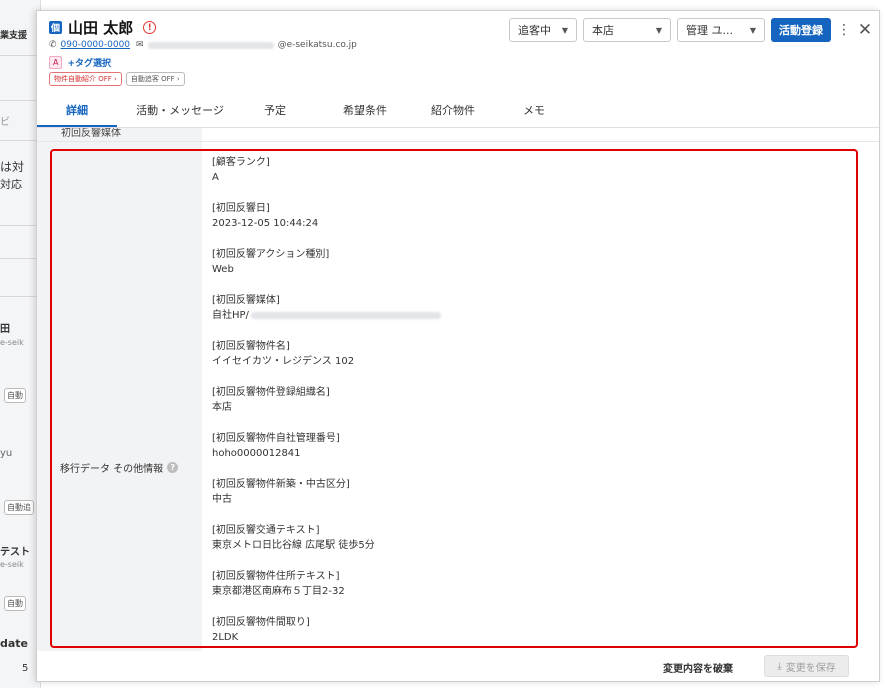  I want to click on phone-link: 090-0000-0000, so click(95, 45).